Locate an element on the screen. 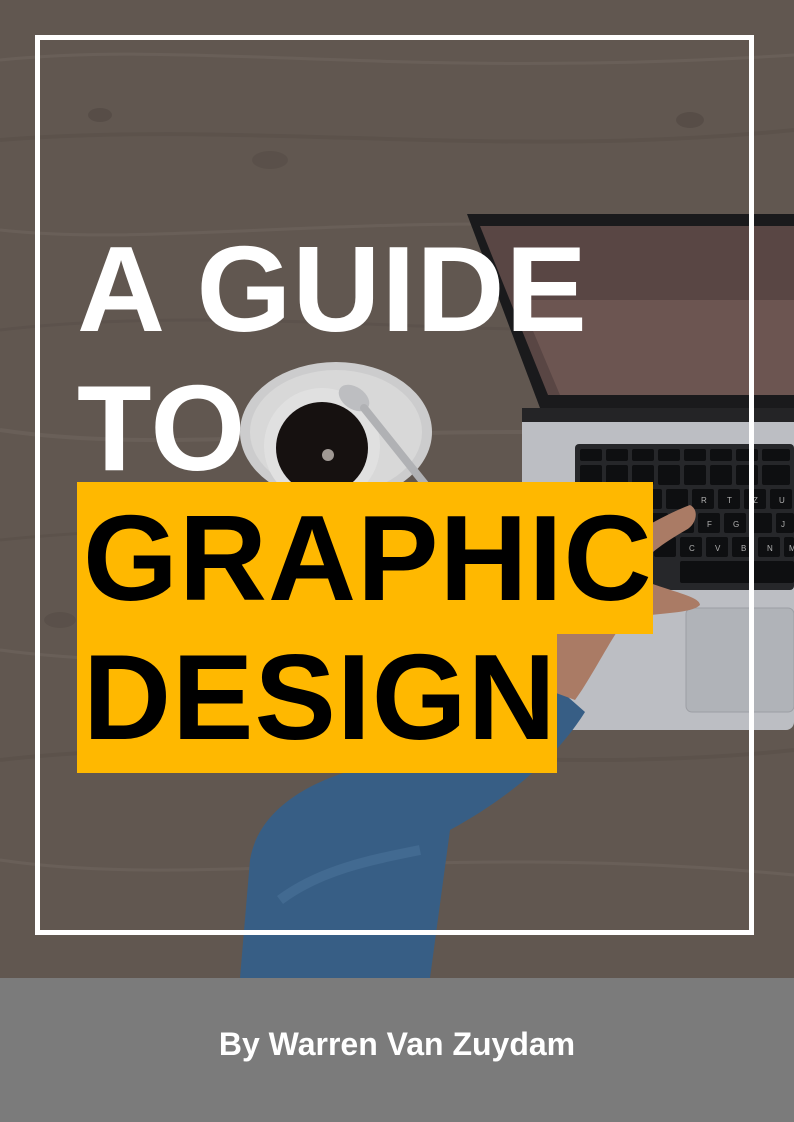 Image resolution: width=794 pixels, height=1122 pixels. highlight-design: DESIGN is located at coordinates (317, 697).